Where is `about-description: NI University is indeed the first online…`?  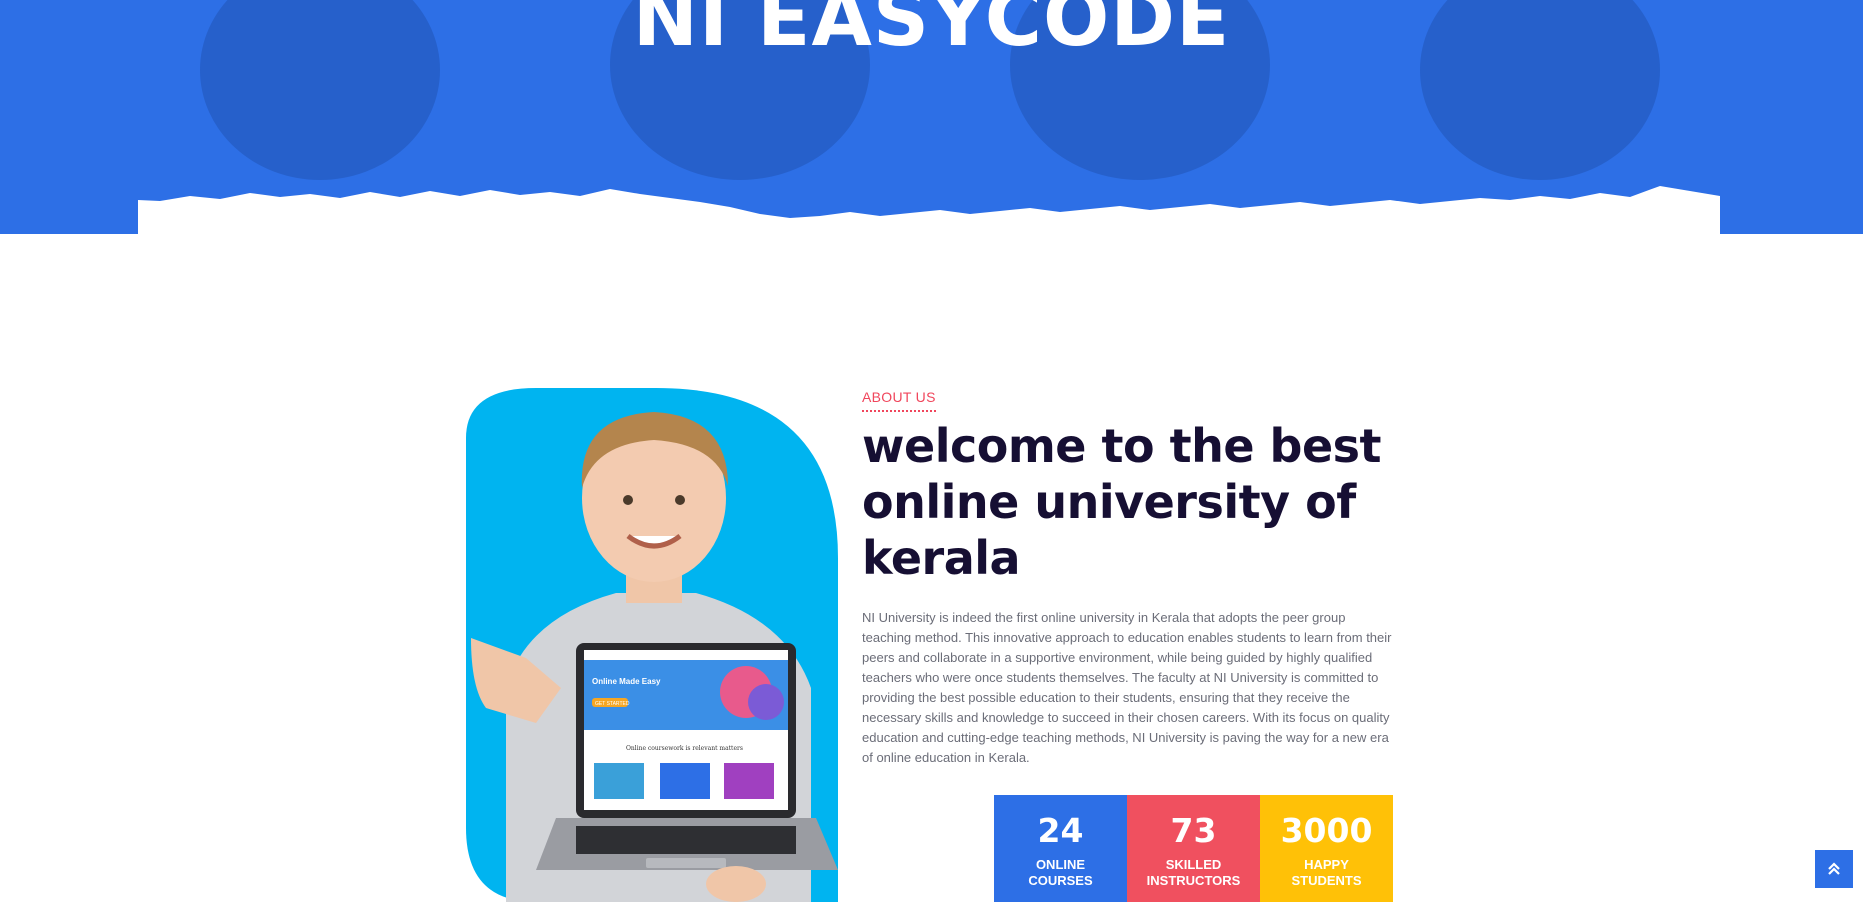
about-description: NI University is indeed the first online… is located at coordinates (1127, 687).